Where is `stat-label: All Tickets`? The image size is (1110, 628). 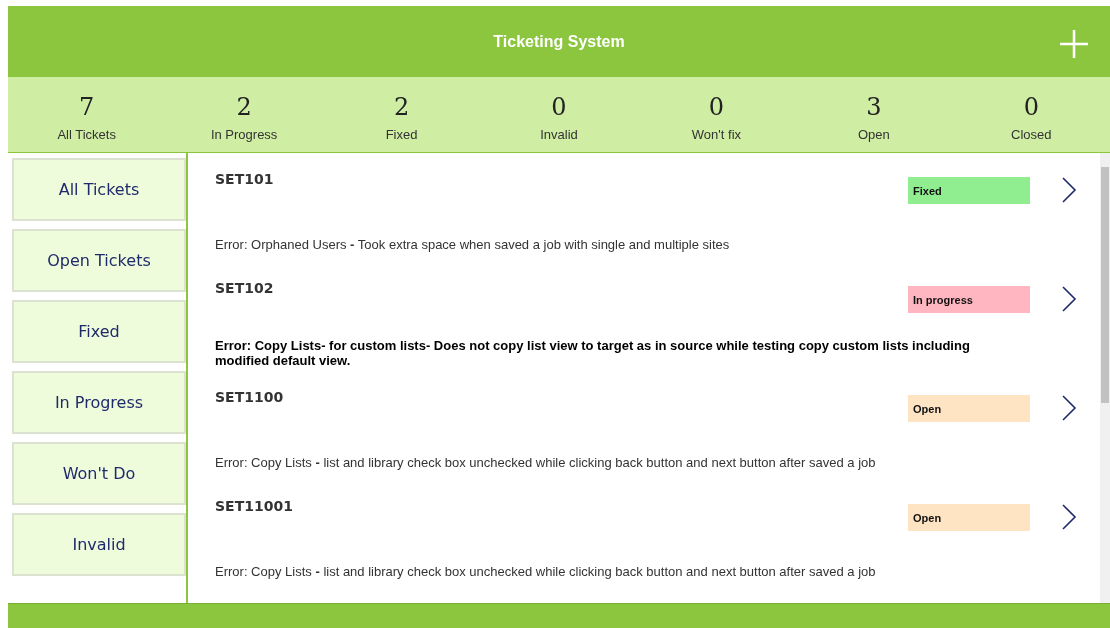 stat-label: All Tickets is located at coordinates (86, 134).